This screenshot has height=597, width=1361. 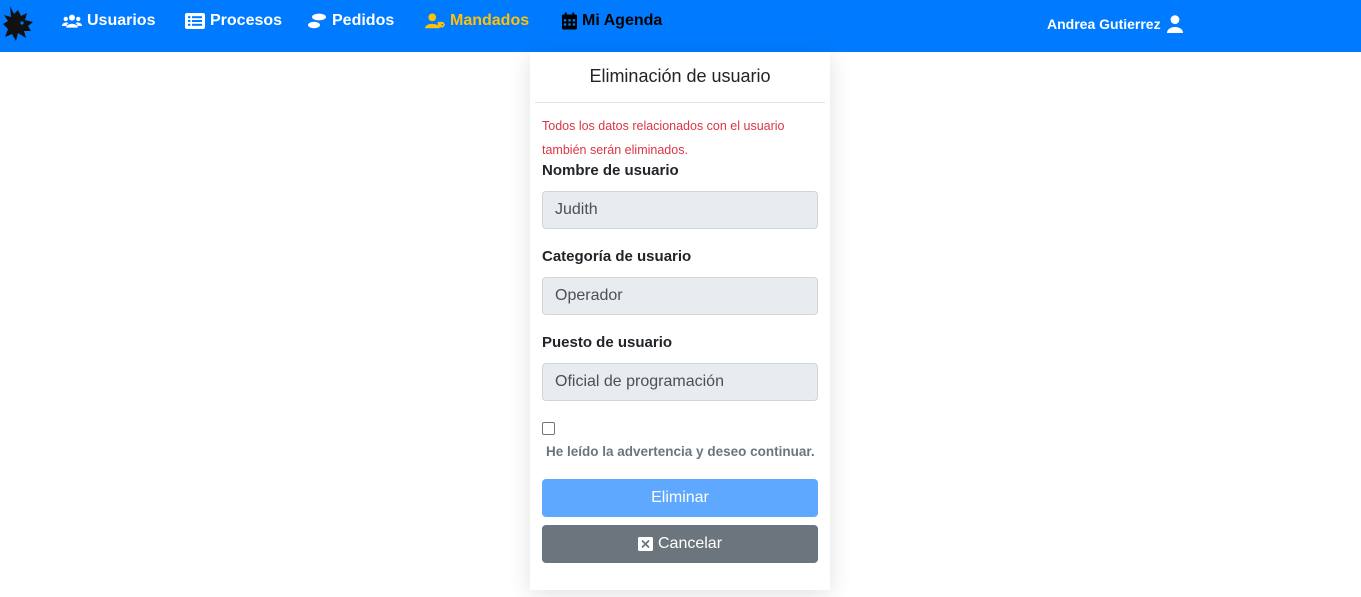 I want to click on nav-item-mandados: Mandados, so click(x=477, y=21).